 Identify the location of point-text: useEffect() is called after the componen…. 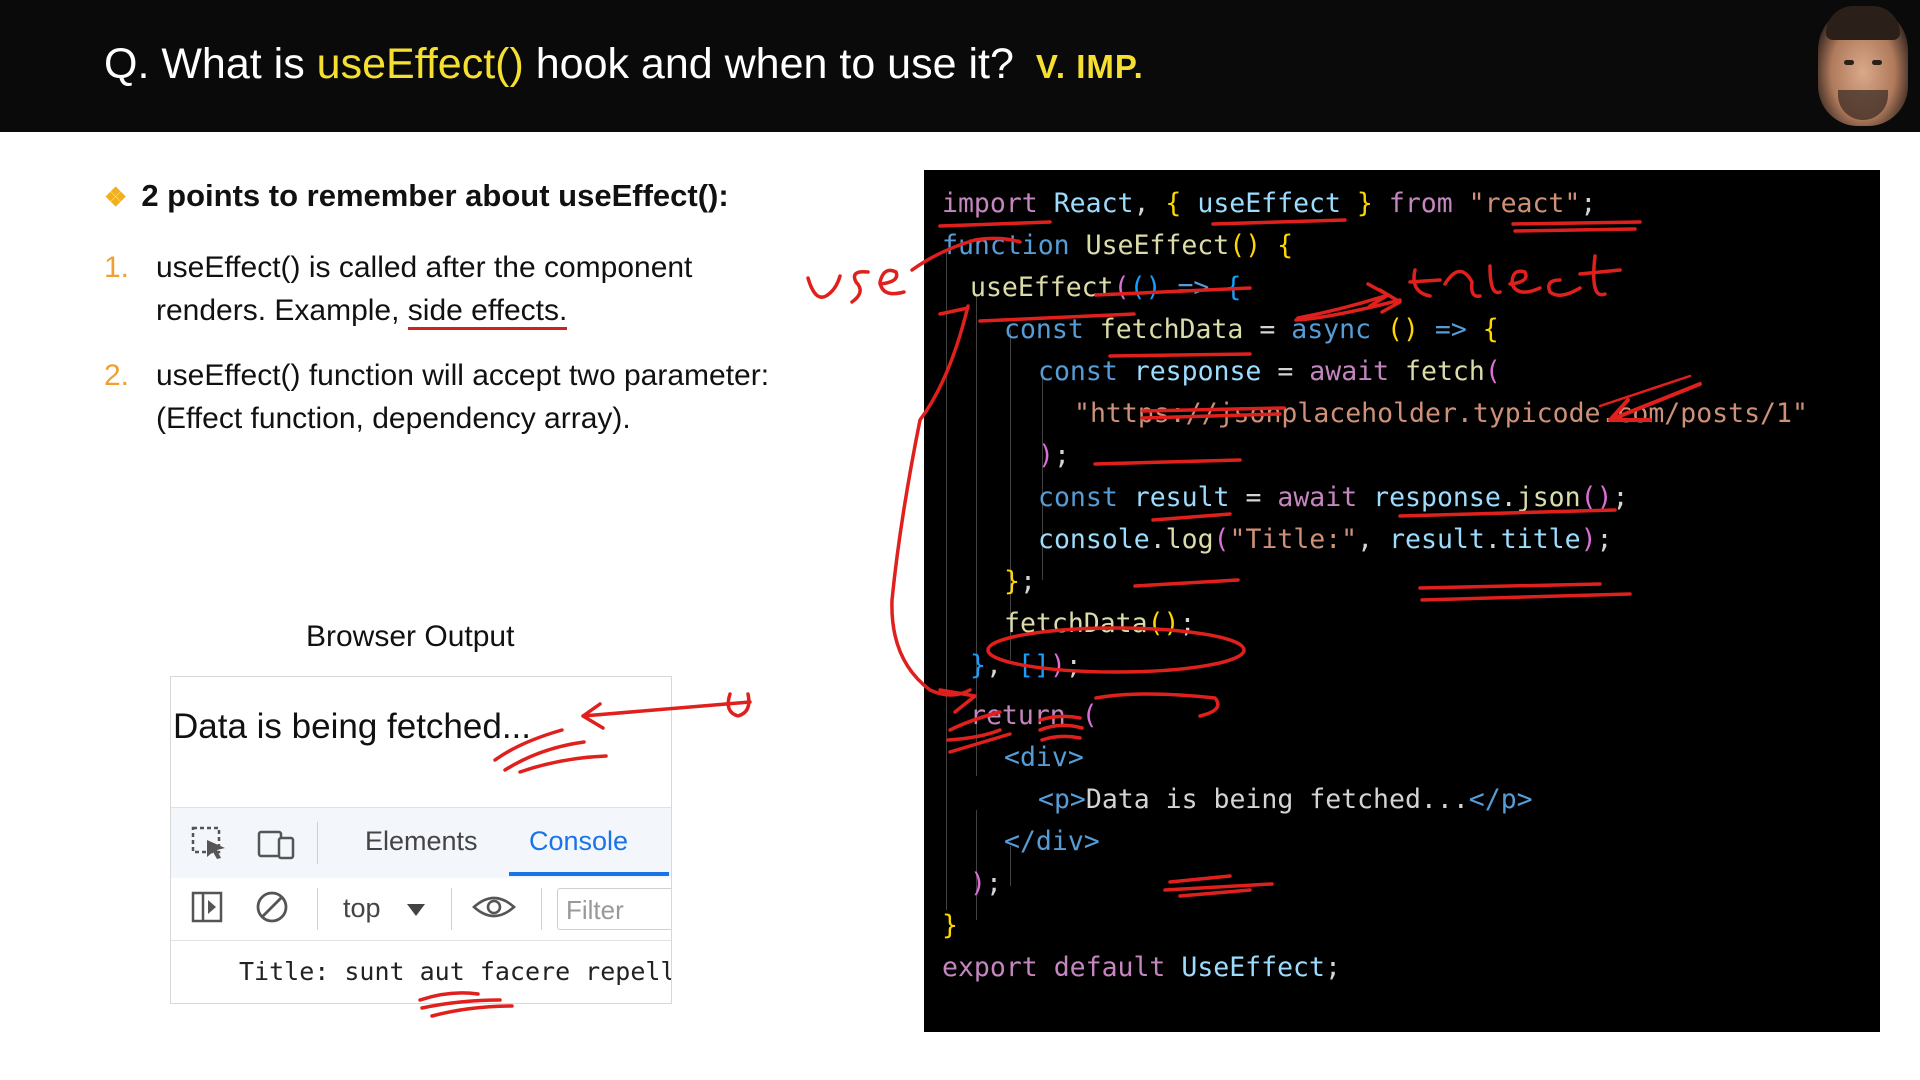
(476, 289).